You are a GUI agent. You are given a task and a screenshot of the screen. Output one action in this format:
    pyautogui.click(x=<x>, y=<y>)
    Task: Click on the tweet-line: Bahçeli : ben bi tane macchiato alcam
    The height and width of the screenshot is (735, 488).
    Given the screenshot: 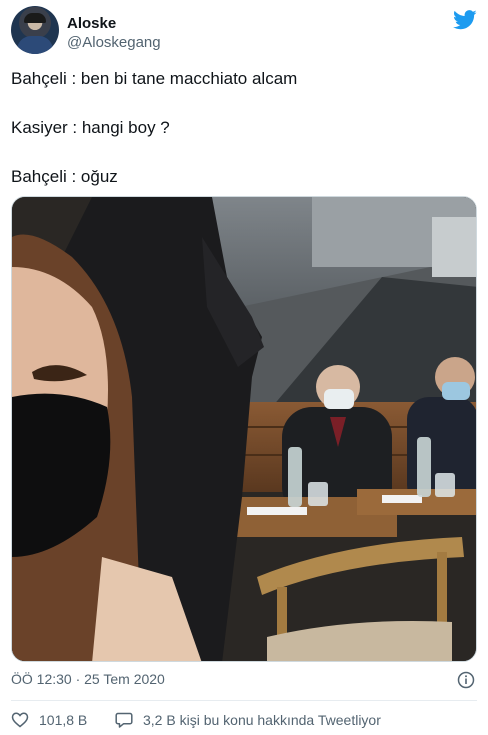 What is the action you would take?
    pyautogui.click(x=154, y=78)
    